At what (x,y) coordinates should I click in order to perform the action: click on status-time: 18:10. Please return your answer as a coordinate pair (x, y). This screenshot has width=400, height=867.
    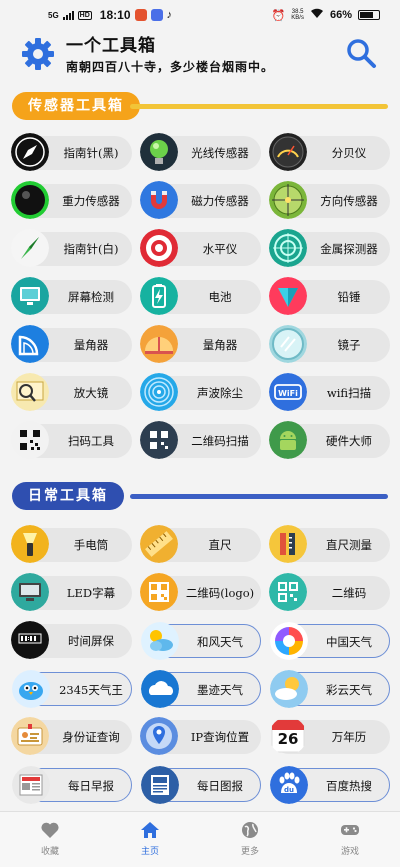
    Looking at the image, I should click on (115, 15).